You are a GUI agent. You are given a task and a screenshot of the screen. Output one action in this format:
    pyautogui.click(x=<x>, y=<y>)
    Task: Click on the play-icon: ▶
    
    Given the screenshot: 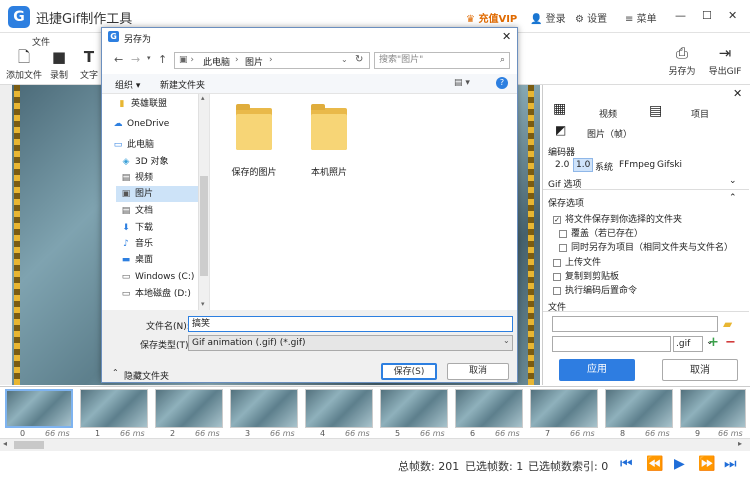 What is the action you would take?
    pyautogui.click(x=679, y=464)
    